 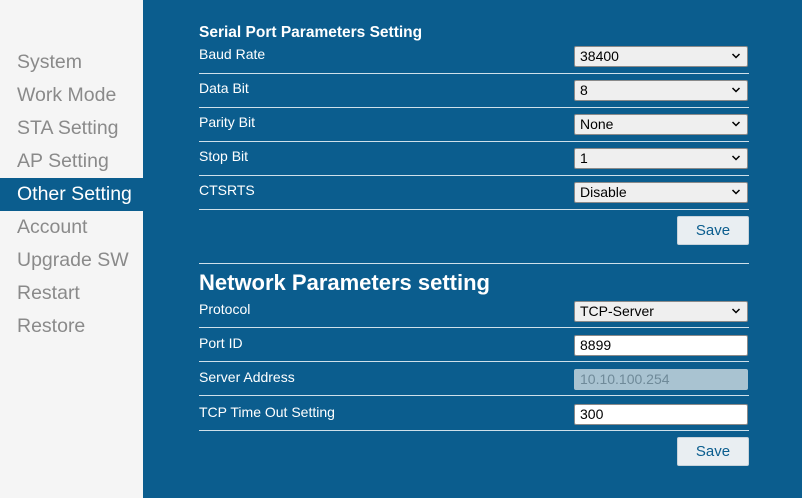 What do you see at coordinates (474, 94) in the screenshot?
I see `data-bit-row: Data Bit 8` at bounding box center [474, 94].